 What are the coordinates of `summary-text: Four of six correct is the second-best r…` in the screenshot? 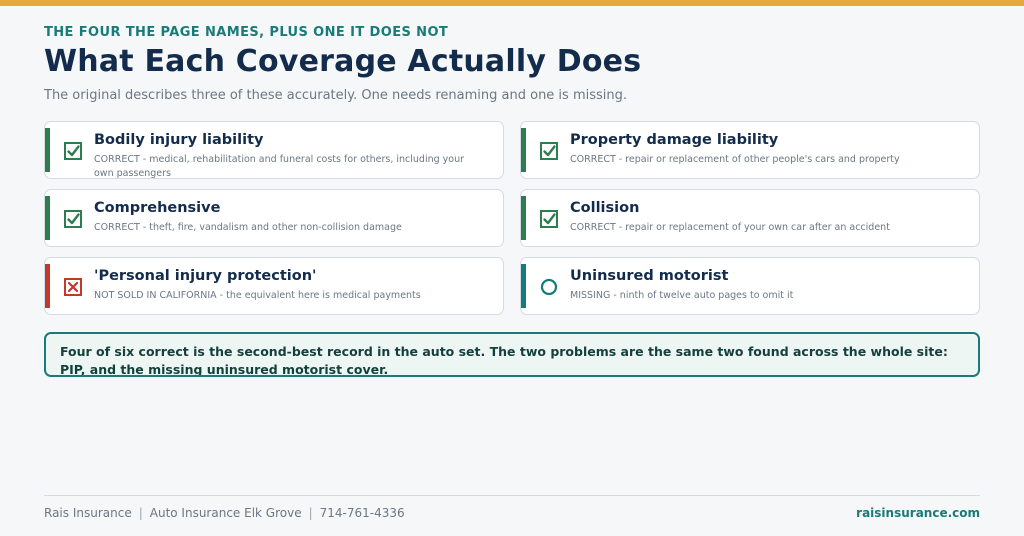 It's located at (504, 360).